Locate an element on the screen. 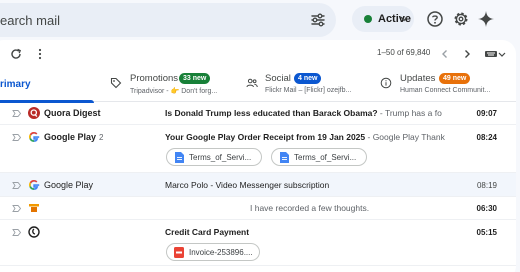  info-icon is located at coordinates (386, 83).